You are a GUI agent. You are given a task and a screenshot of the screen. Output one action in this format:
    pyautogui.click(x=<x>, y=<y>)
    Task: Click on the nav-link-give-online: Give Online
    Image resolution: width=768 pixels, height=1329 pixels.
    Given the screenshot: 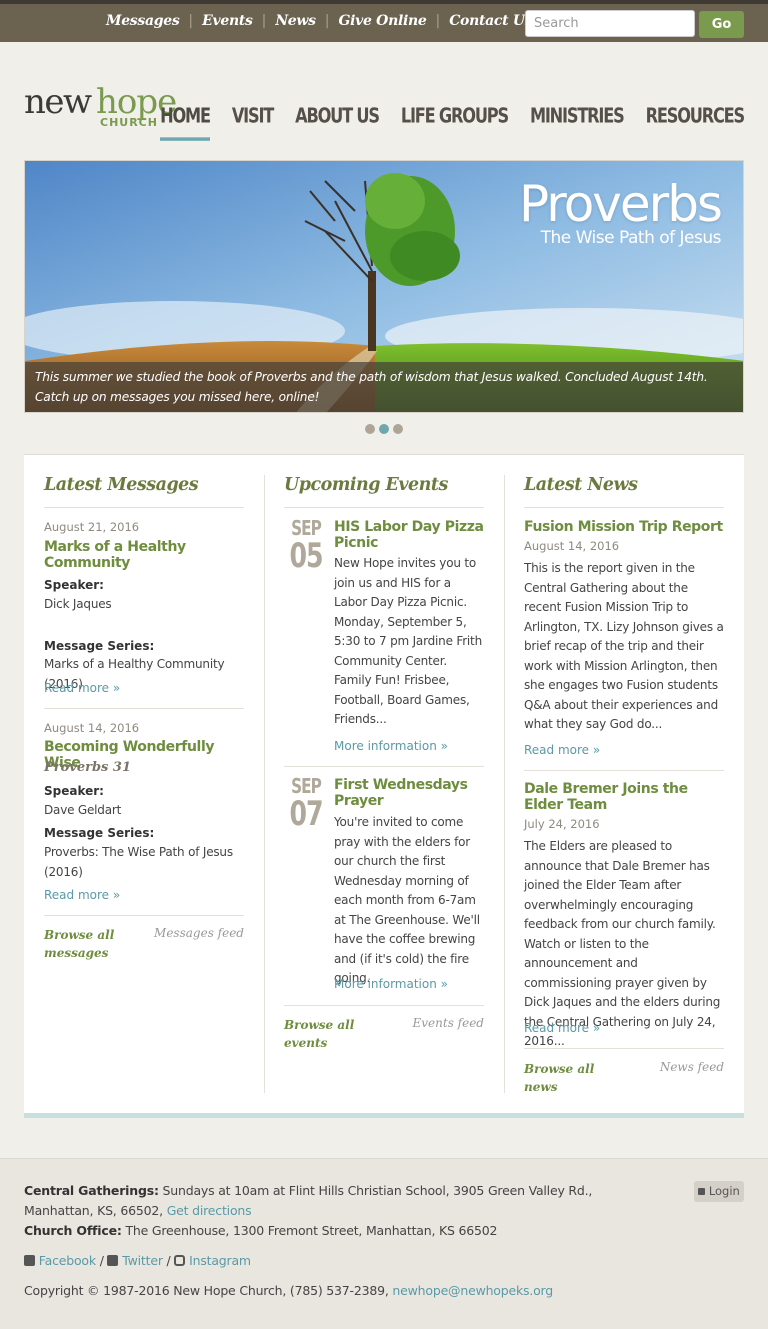 What is the action you would take?
    pyautogui.click(x=382, y=21)
    